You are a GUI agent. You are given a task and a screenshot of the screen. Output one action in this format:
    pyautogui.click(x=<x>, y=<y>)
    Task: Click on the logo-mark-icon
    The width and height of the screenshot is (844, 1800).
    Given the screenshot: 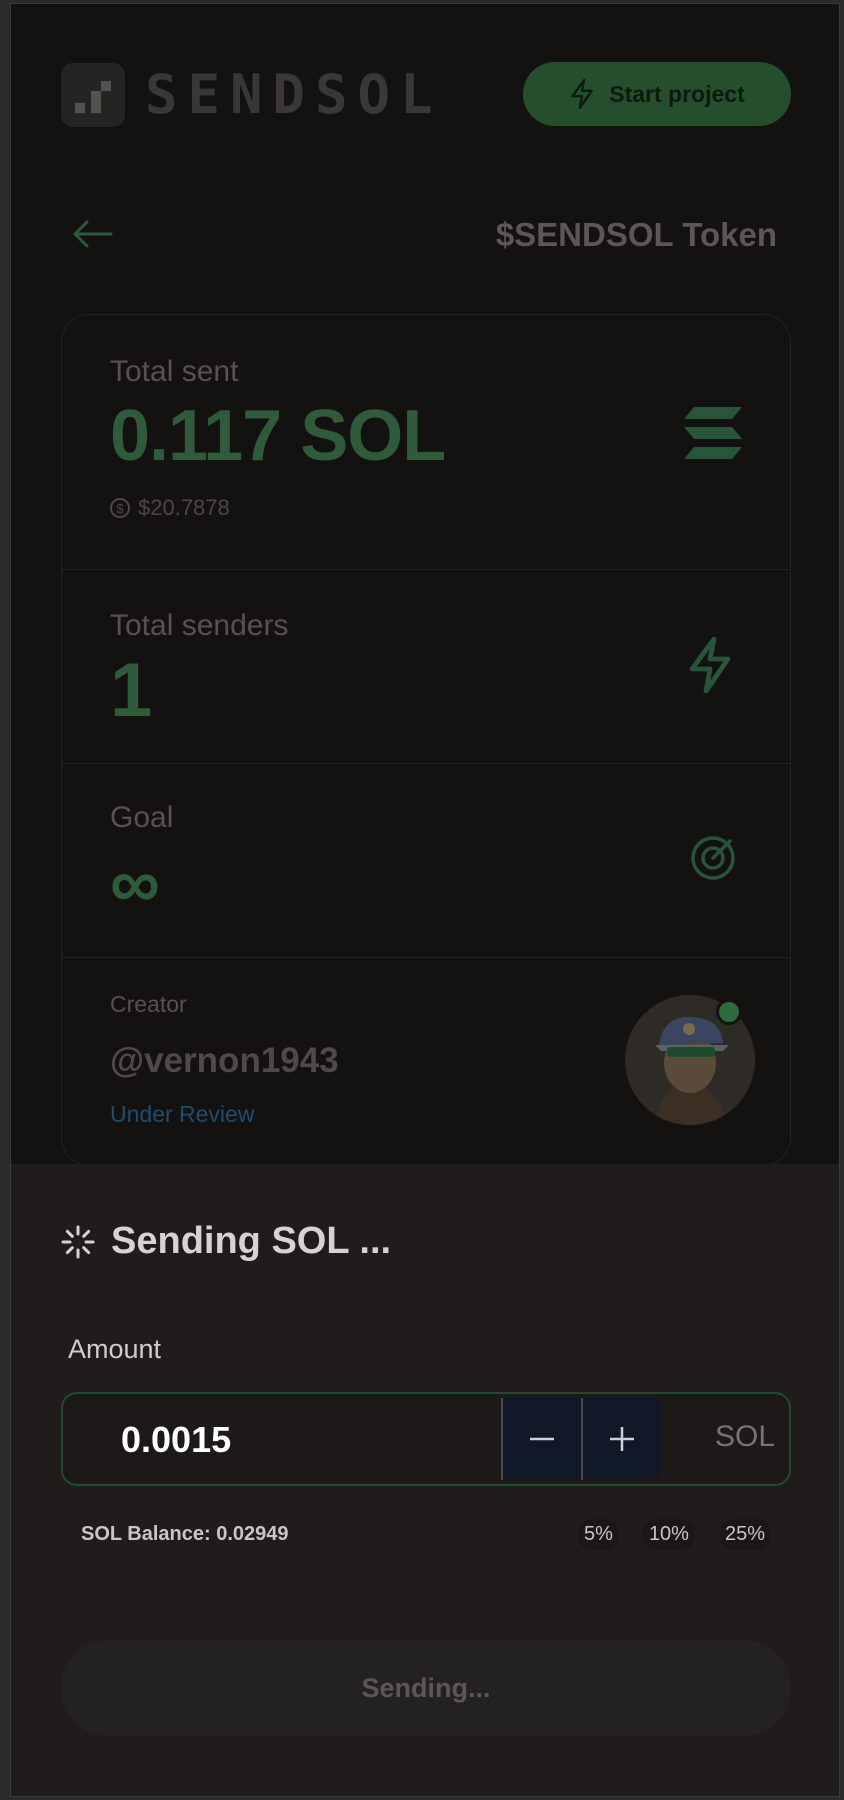 What is the action you would take?
    pyautogui.click(x=93, y=95)
    